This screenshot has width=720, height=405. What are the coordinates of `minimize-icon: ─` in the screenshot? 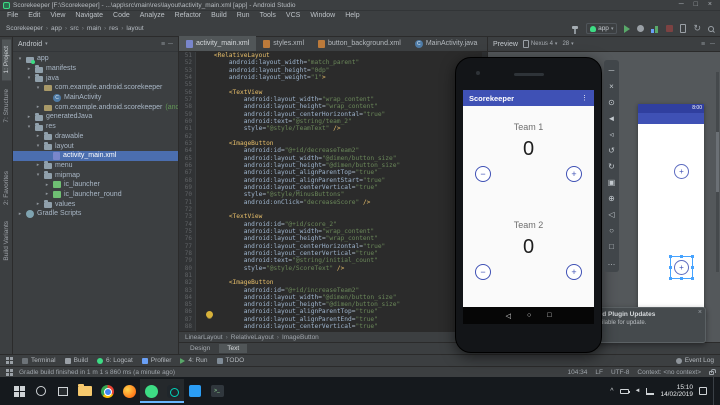 It's located at (611, 70).